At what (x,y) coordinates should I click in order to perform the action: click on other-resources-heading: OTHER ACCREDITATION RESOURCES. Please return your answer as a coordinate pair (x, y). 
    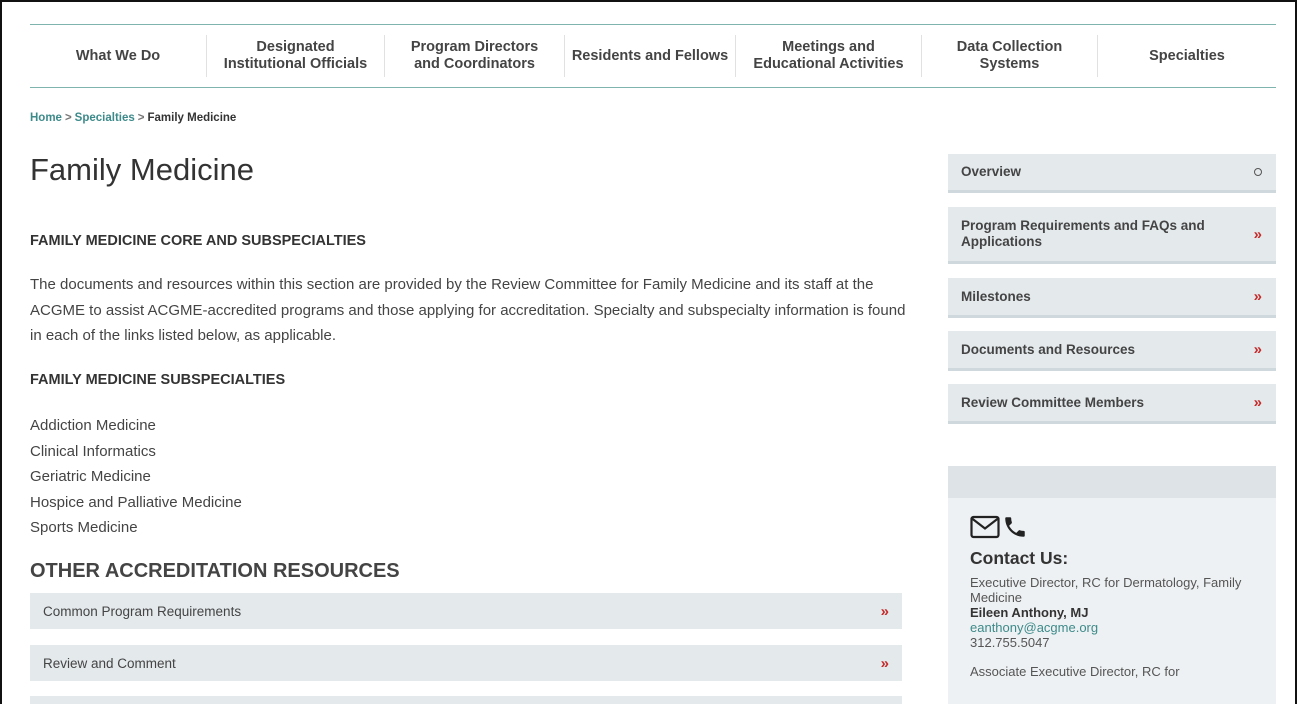
    Looking at the image, I should click on (215, 571).